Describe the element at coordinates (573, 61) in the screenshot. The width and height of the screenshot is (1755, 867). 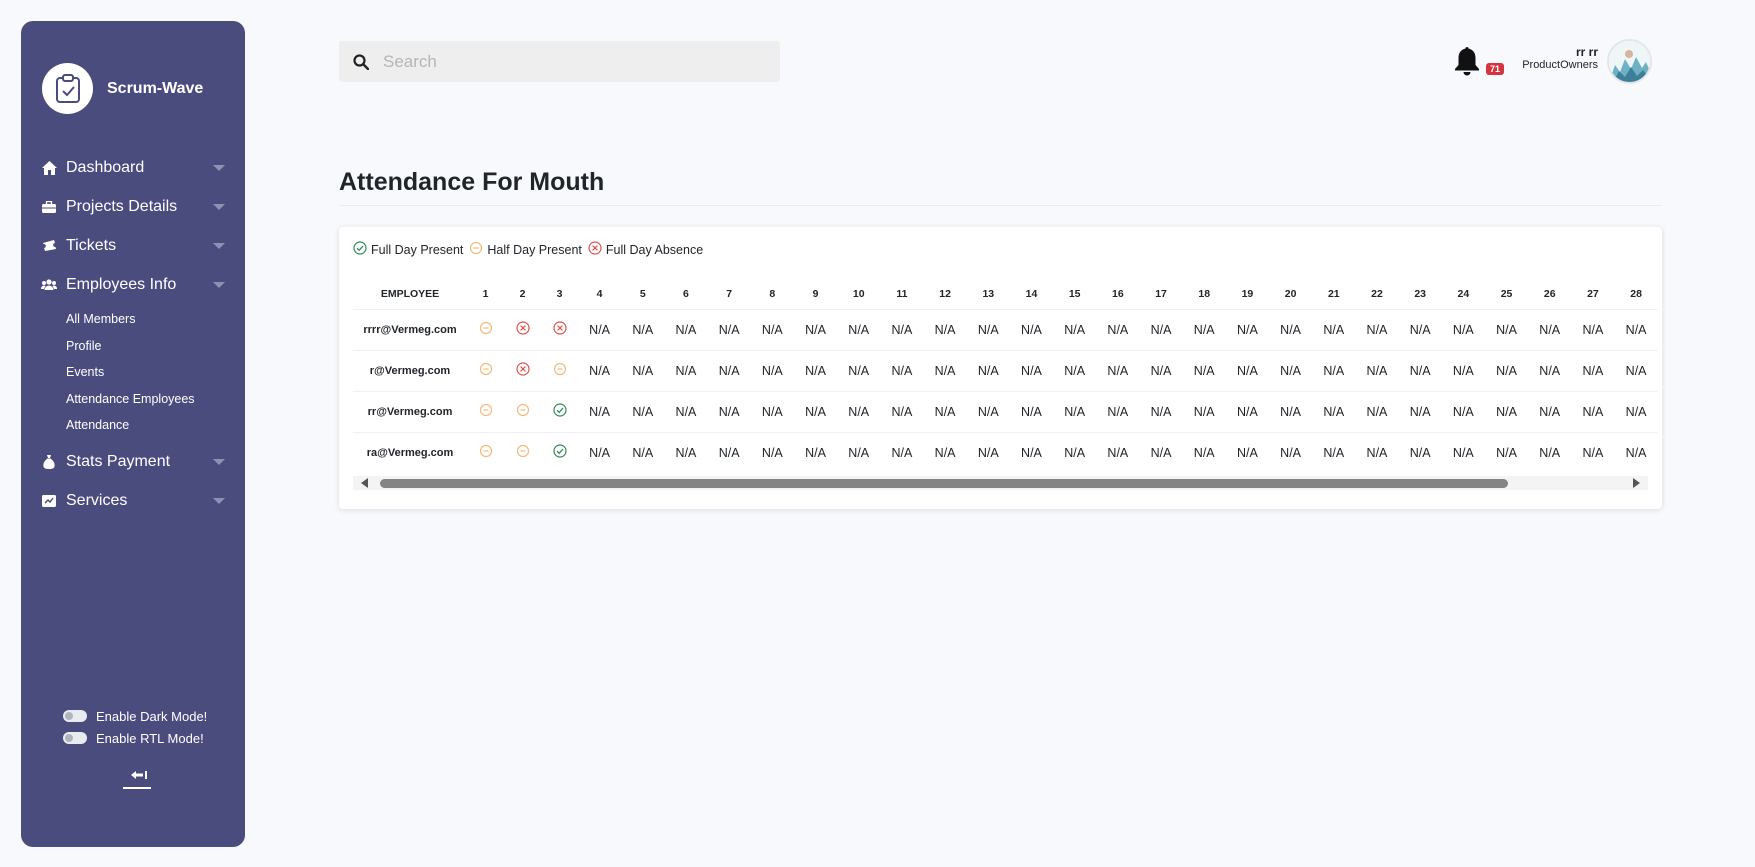
I see `search-input` at that location.